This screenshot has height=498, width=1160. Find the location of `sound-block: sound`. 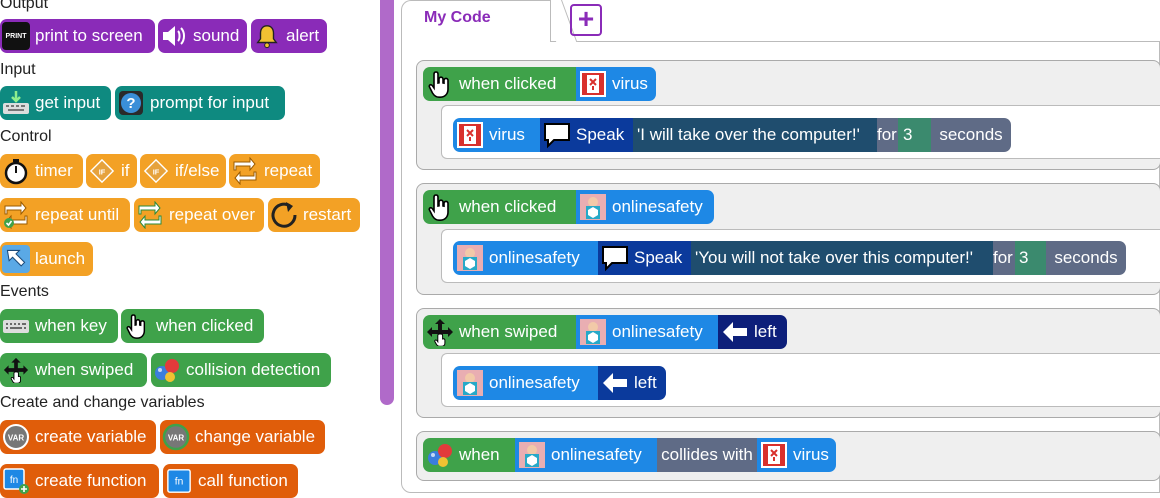

sound-block: sound is located at coordinates (202, 36).